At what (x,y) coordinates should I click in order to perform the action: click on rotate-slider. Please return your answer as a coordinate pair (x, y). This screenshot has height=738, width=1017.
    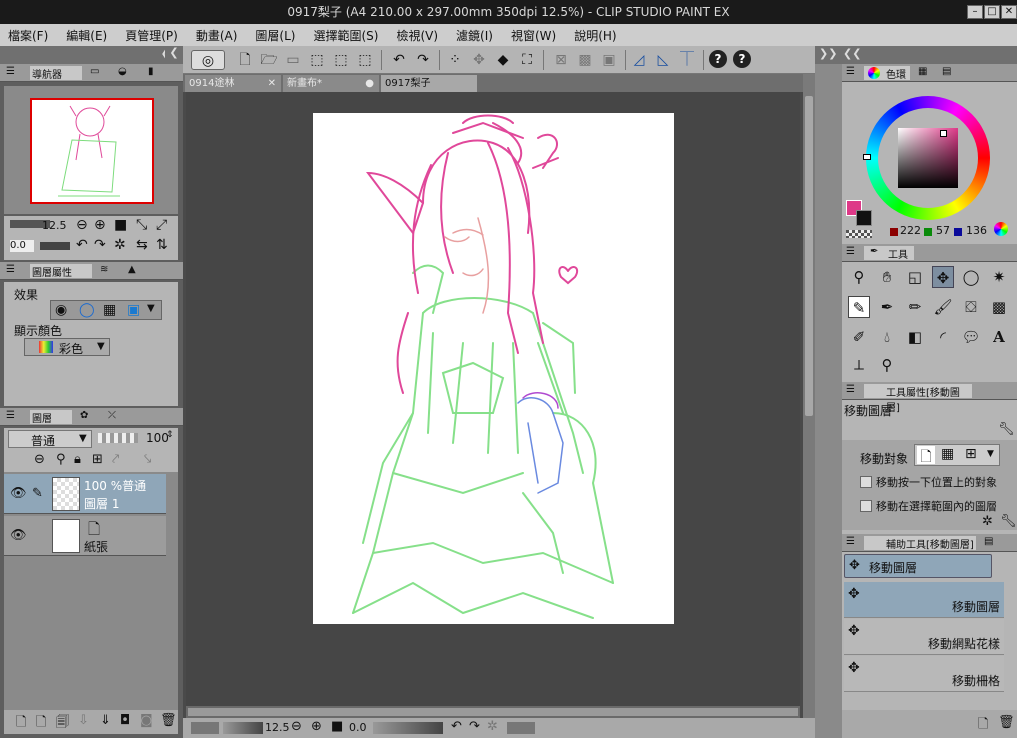
    Looking at the image, I should click on (408, 728).